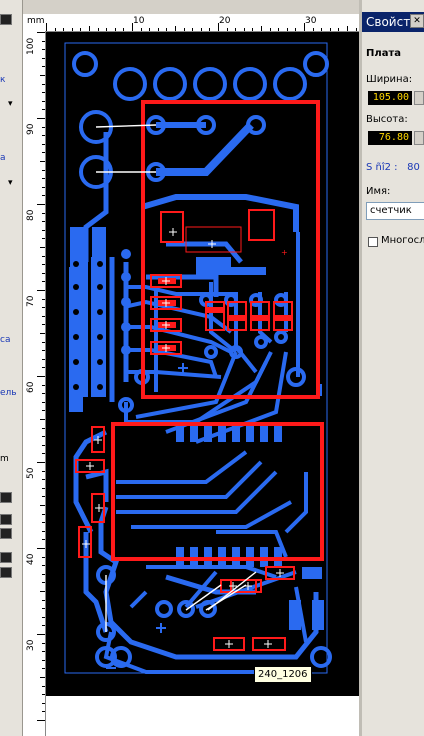  What do you see at coordinates (417, 21) in the screenshot?
I see `close-icon: ✕` at bounding box center [417, 21].